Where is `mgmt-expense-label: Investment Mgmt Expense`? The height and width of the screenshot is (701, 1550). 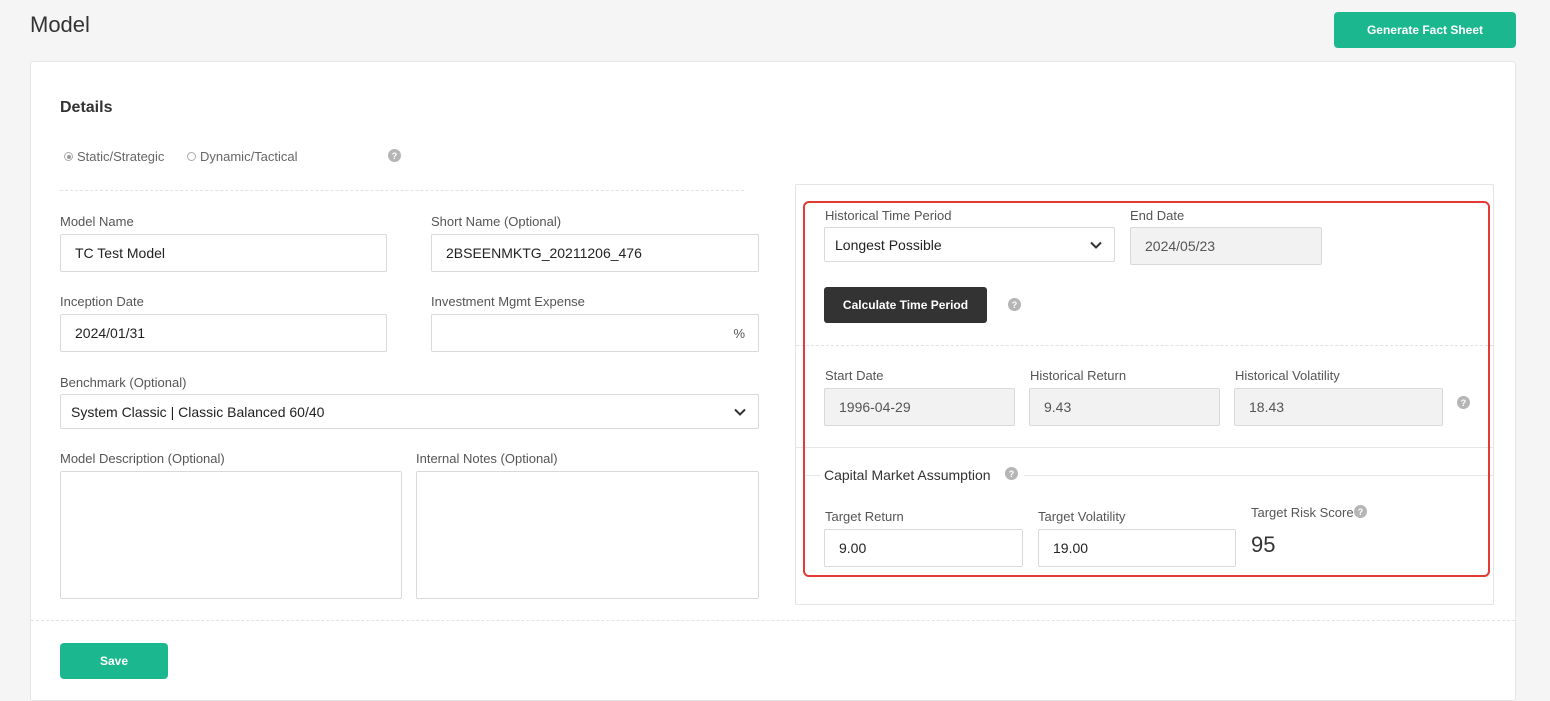
mgmt-expense-label: Investment Mgmt Expense is located at coordinates (508, 301).